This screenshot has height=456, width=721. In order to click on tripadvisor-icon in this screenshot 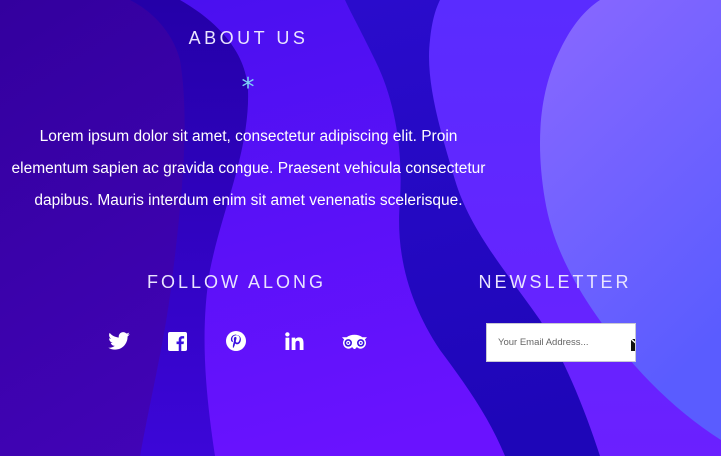, I will do `click(354, 341)`.